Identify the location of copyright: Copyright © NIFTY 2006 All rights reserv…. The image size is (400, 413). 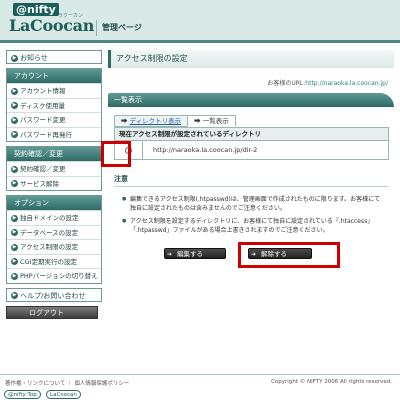
(331, 382).